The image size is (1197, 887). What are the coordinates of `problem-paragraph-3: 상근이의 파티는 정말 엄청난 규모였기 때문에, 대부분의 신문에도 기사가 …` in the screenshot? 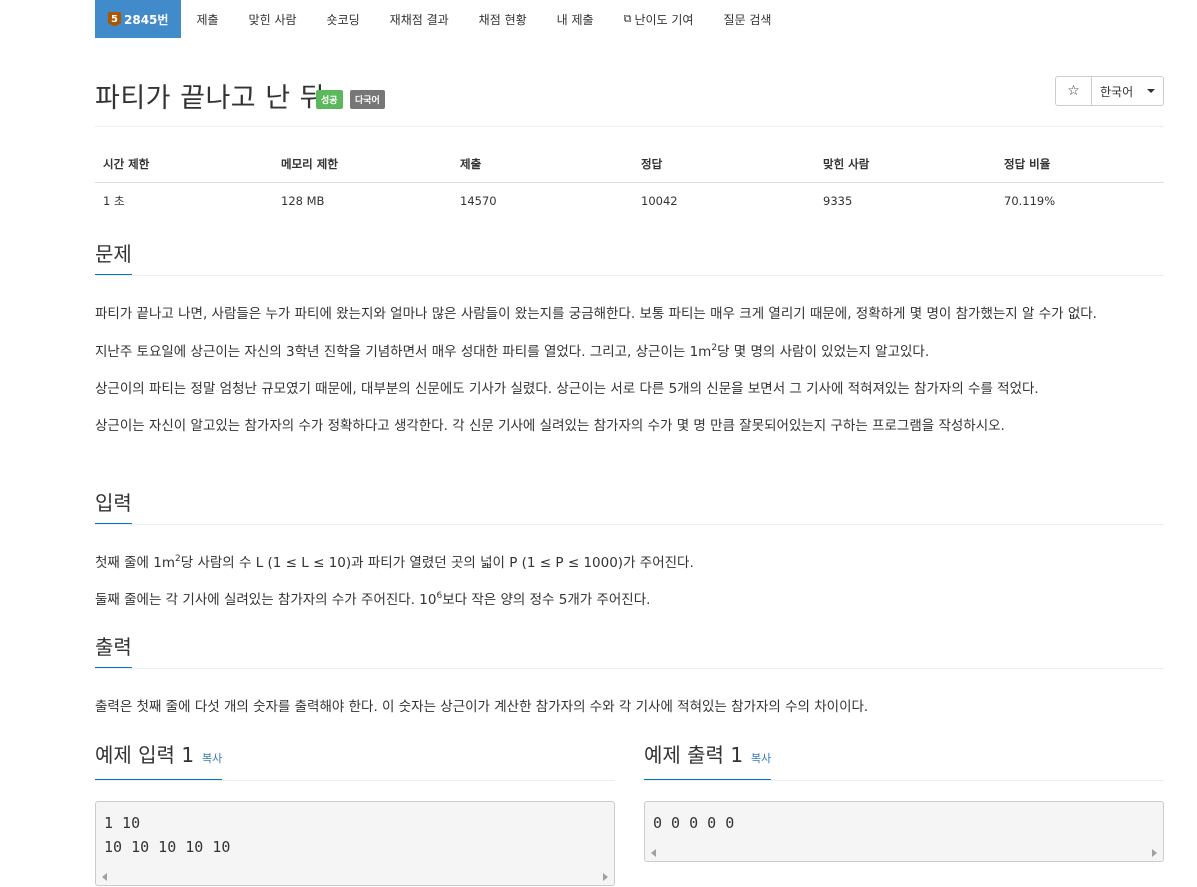 It's located at (567, 389).